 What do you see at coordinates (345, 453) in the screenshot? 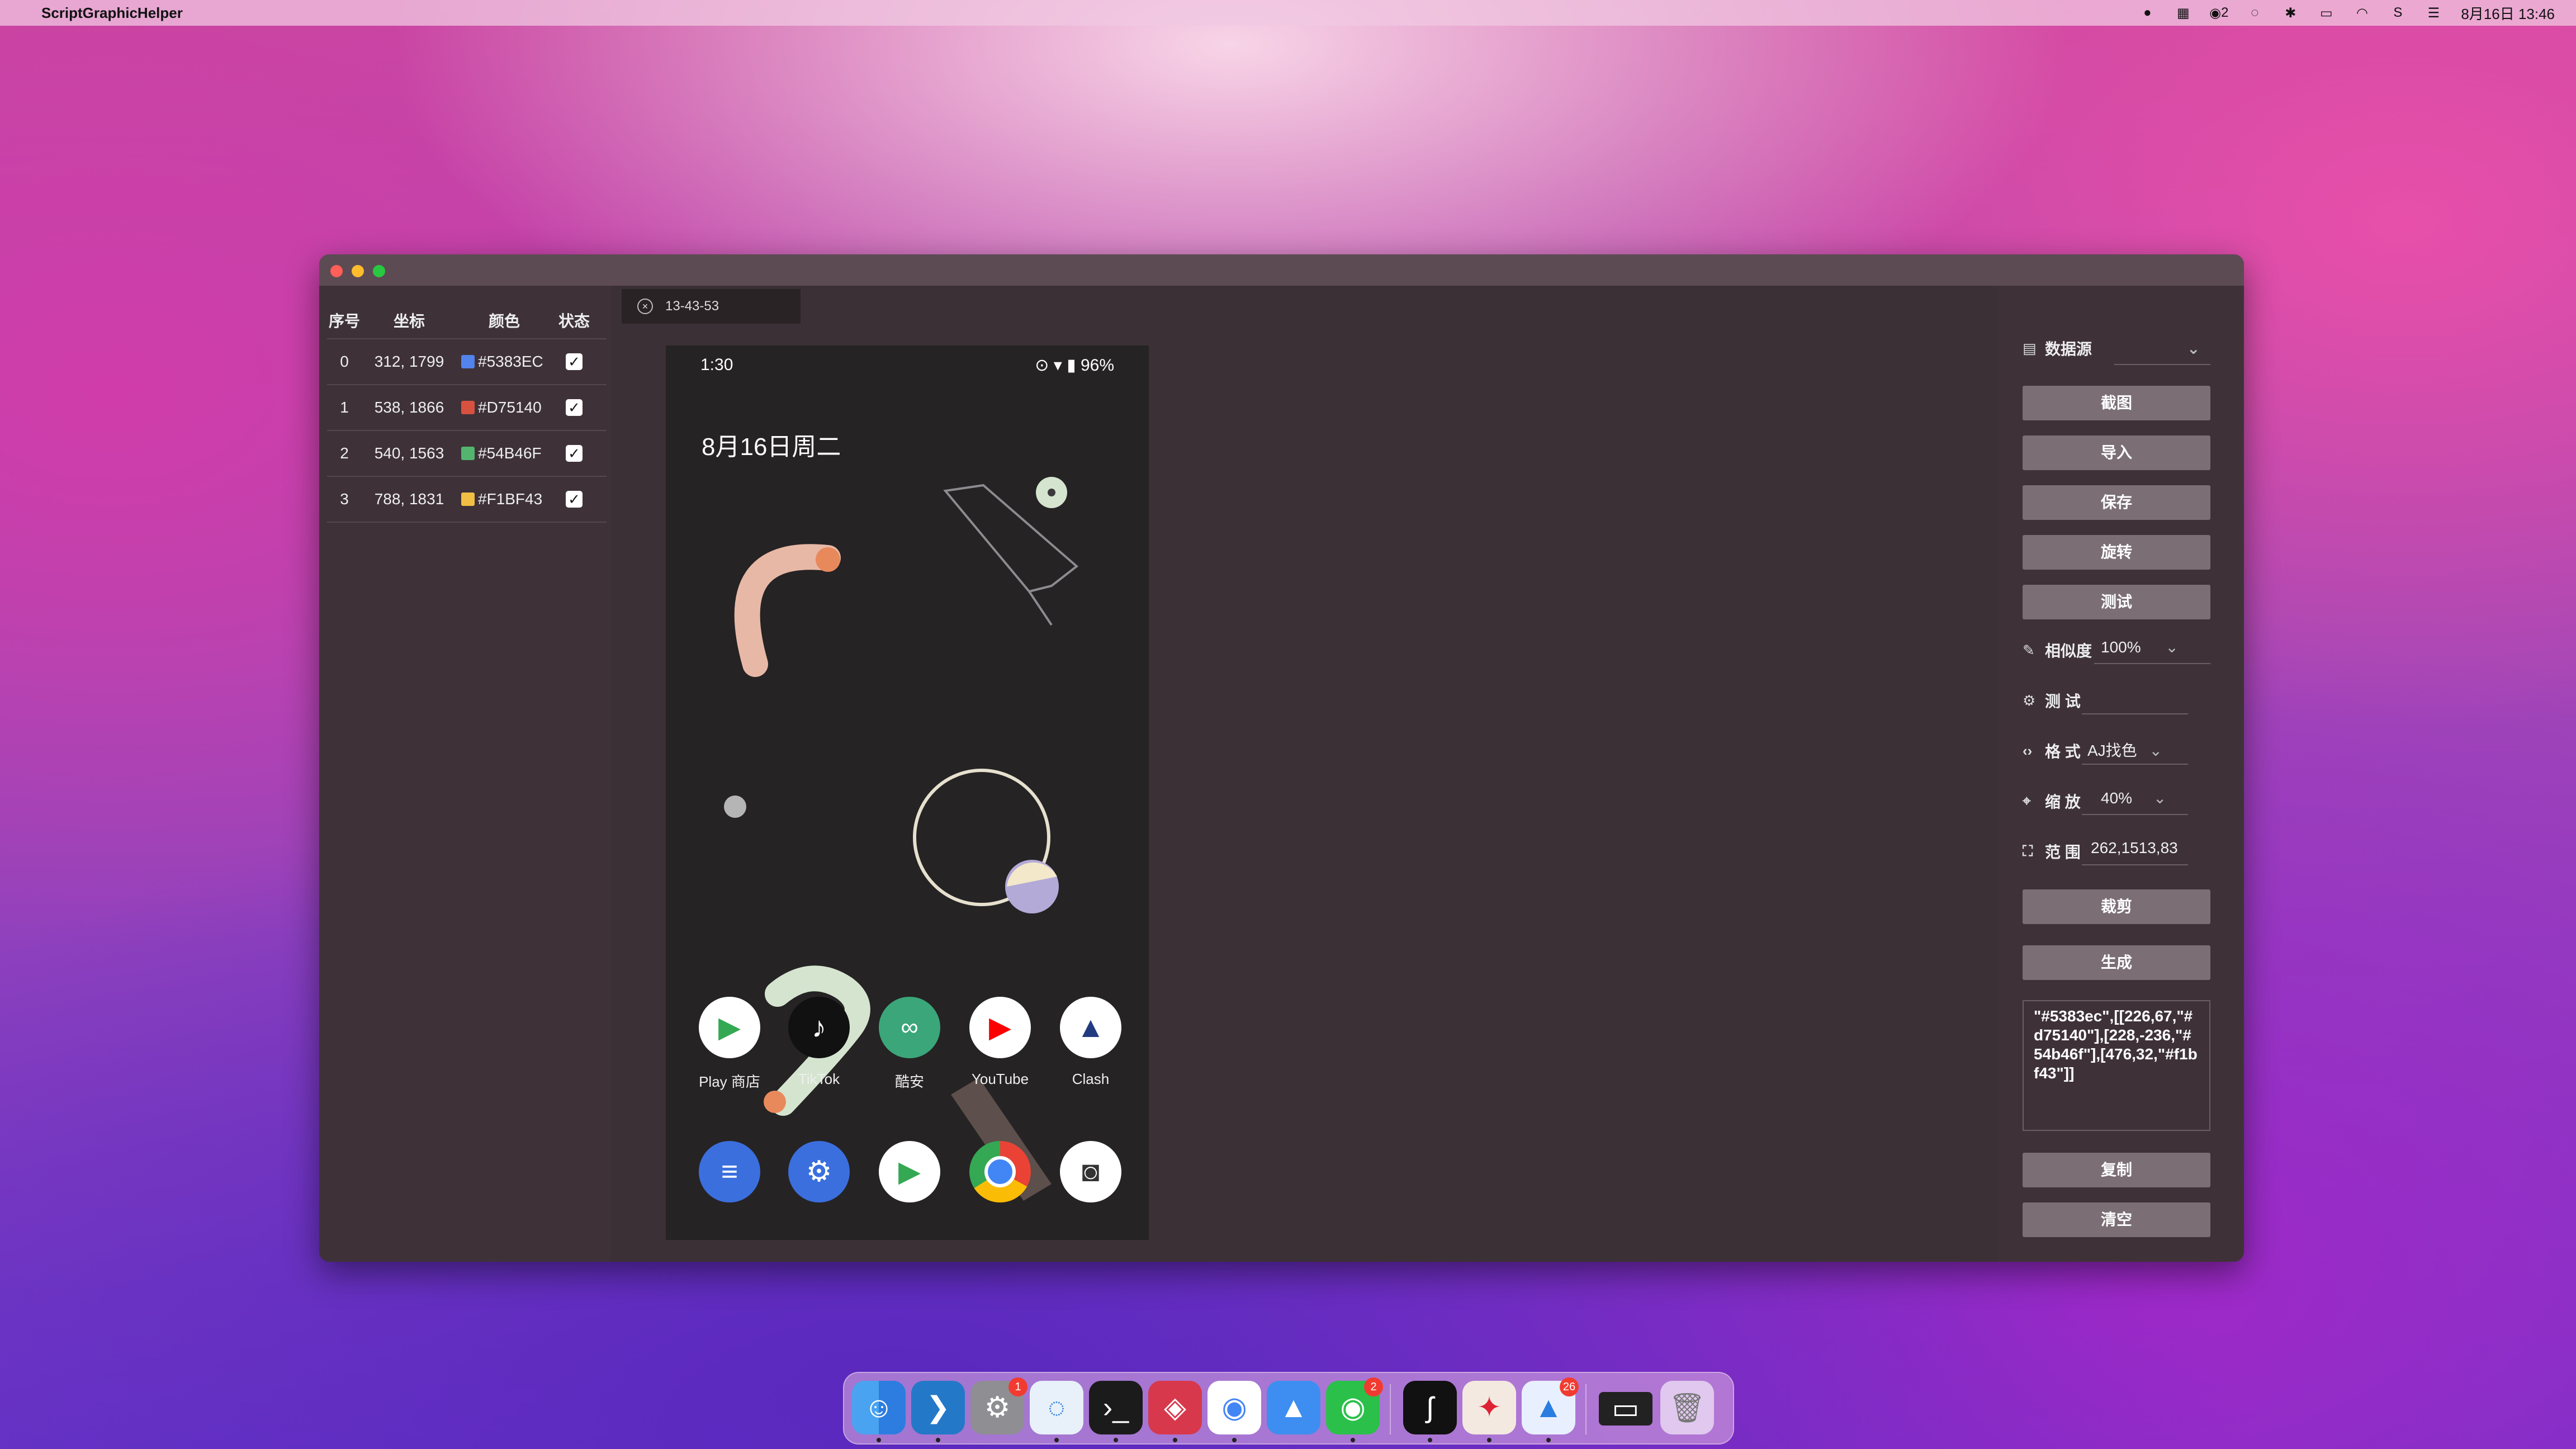
I see `row-index: 2` at bounding box center [345, 453].